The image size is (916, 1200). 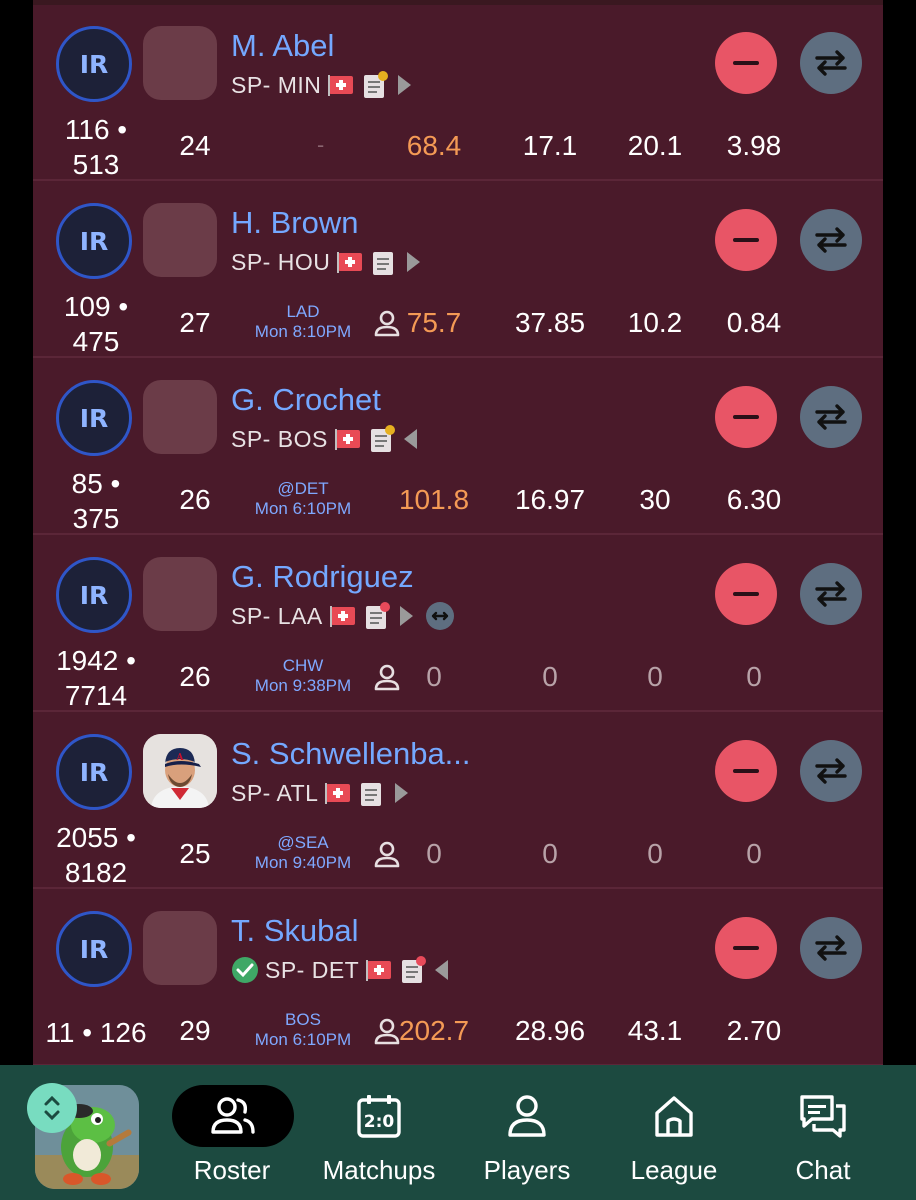 What do you see at coordinates (655, 499) in the screenshot?
I see `innings-stat: 30` at bounding box center [655, 499].